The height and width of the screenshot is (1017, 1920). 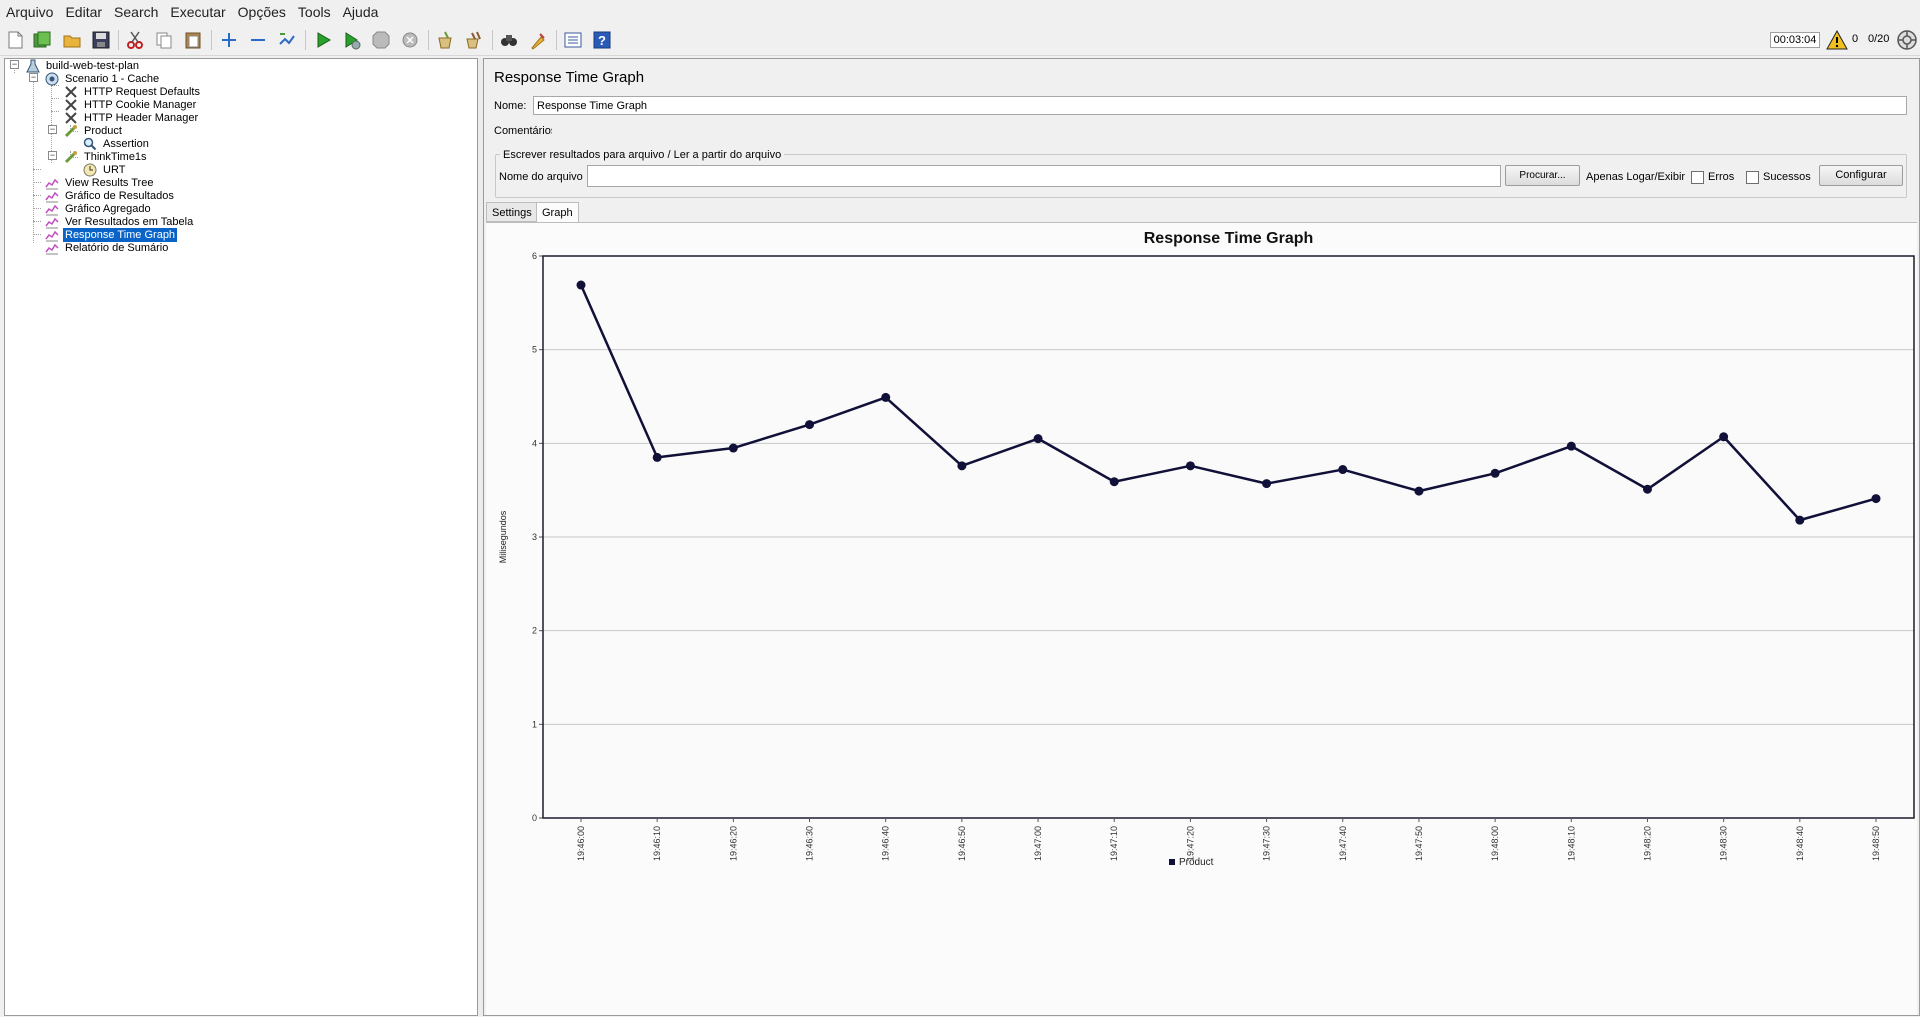 What do you see at coordinates (1800, 843) in the screenshot?
I see `x-tick-label: 19:48:40` at bounding box center [1800, 843].